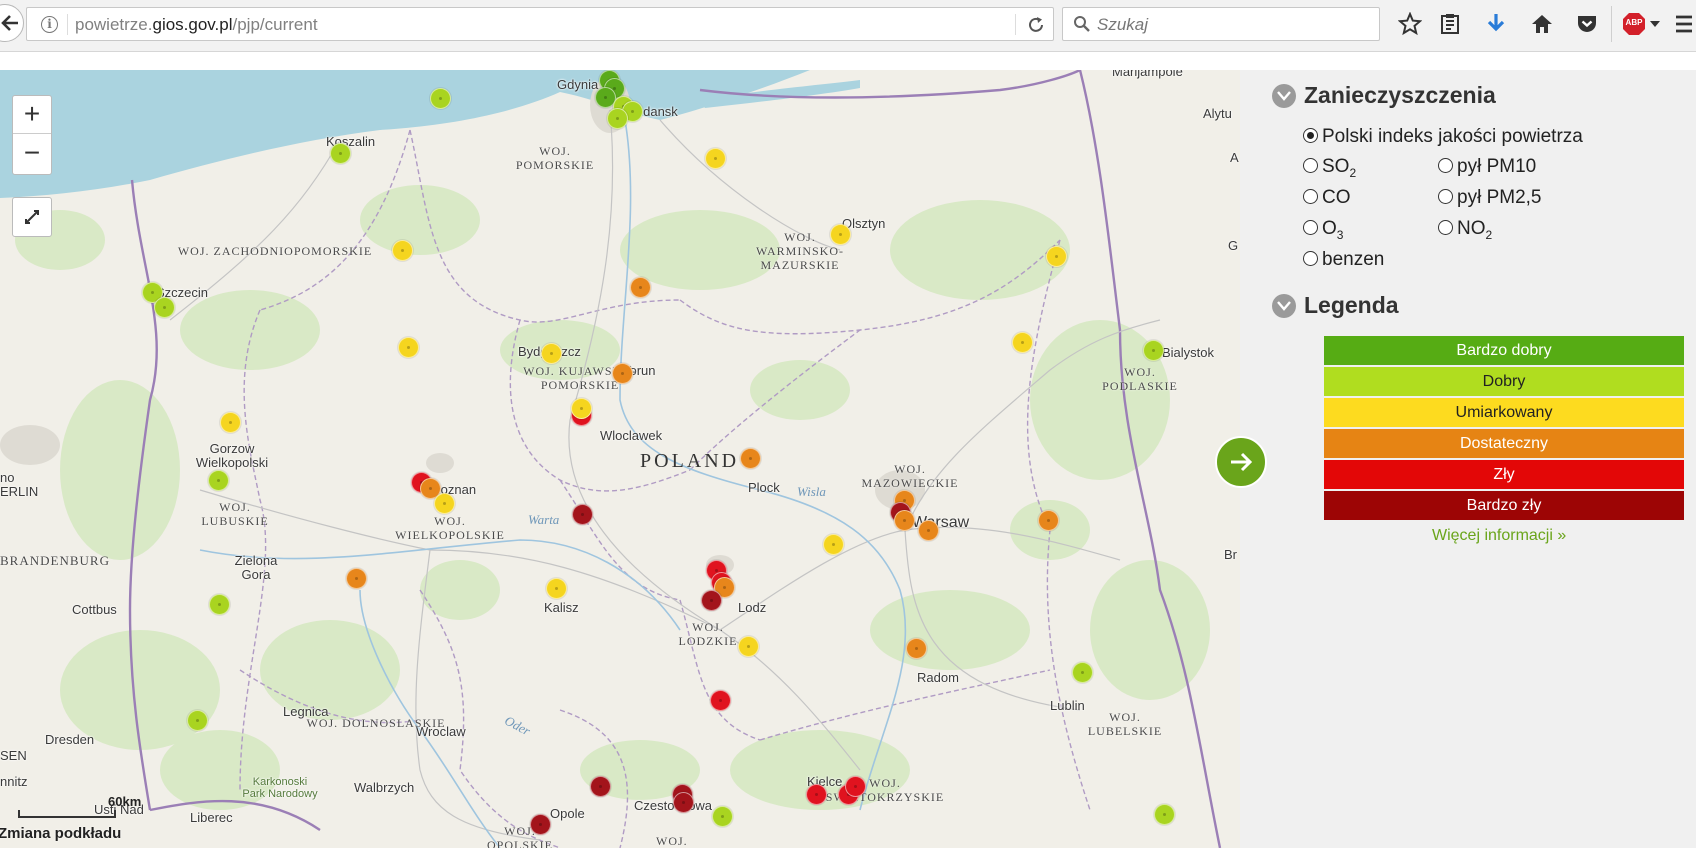 Image resolution: width=1696 pixels, height=848 pixels. Describe the element at coordinates (14, 781) in the screenshot. I see `edge-label: nnitz` at that location.